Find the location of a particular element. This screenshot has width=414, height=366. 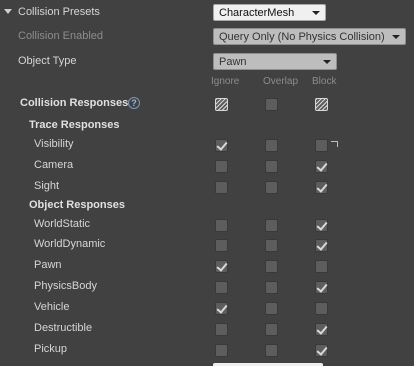

collision-enabled-dropdown: Query Only (No Physics Collision) is located at coordinates (309, 36).